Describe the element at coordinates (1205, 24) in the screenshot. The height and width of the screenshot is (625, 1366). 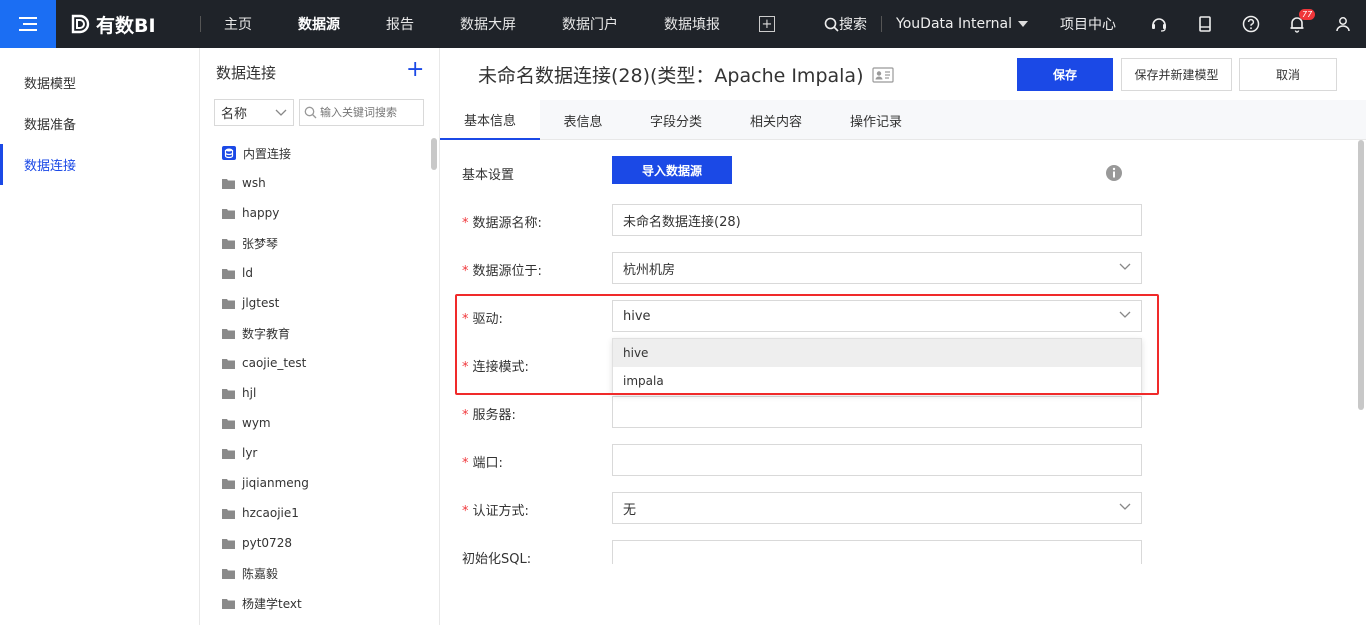
I see `docs-button` at that location.